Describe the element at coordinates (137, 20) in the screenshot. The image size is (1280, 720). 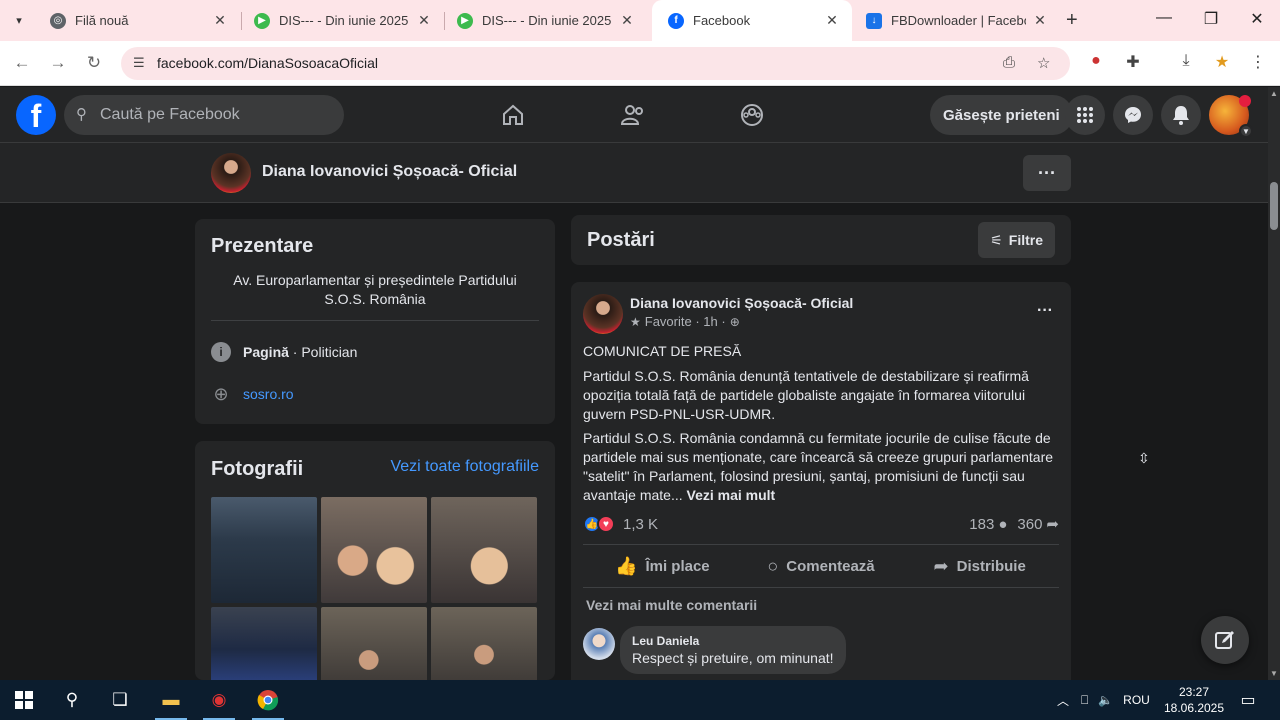
I see `tab-new-tab: ◎ Filă nouă ✕` at that location.